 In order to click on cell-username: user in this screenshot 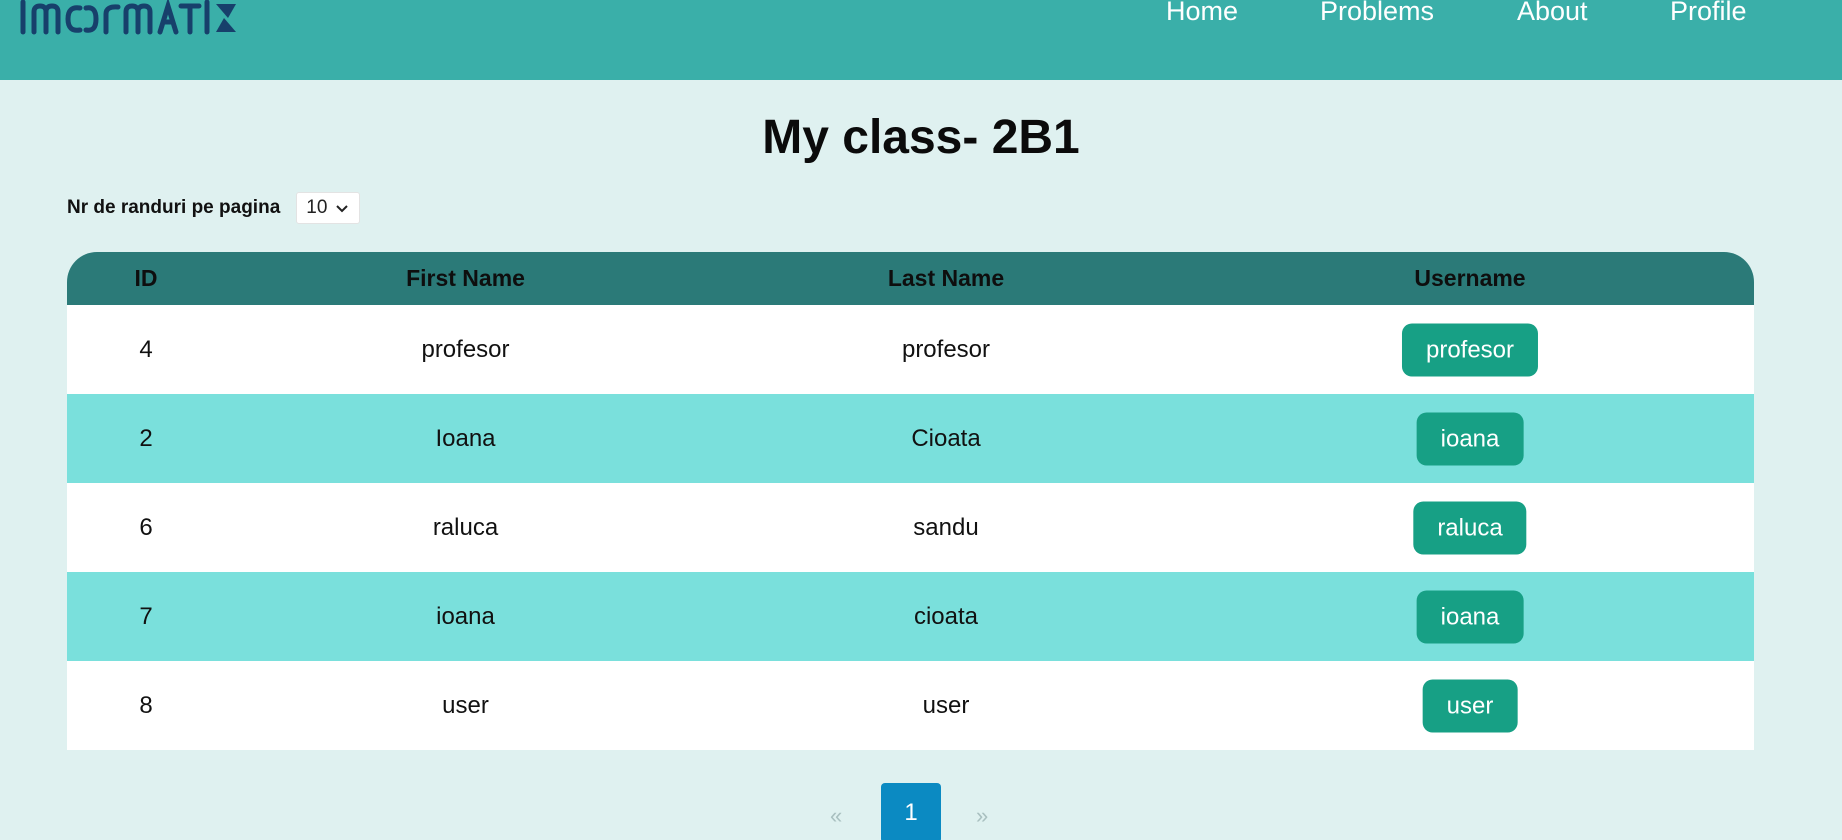, I will do `click(1470, 705)`.